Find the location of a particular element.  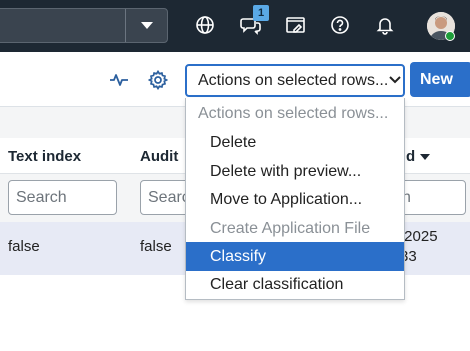

menu-item-clear-classification: Clear classification is located at coordinates (295, 284).